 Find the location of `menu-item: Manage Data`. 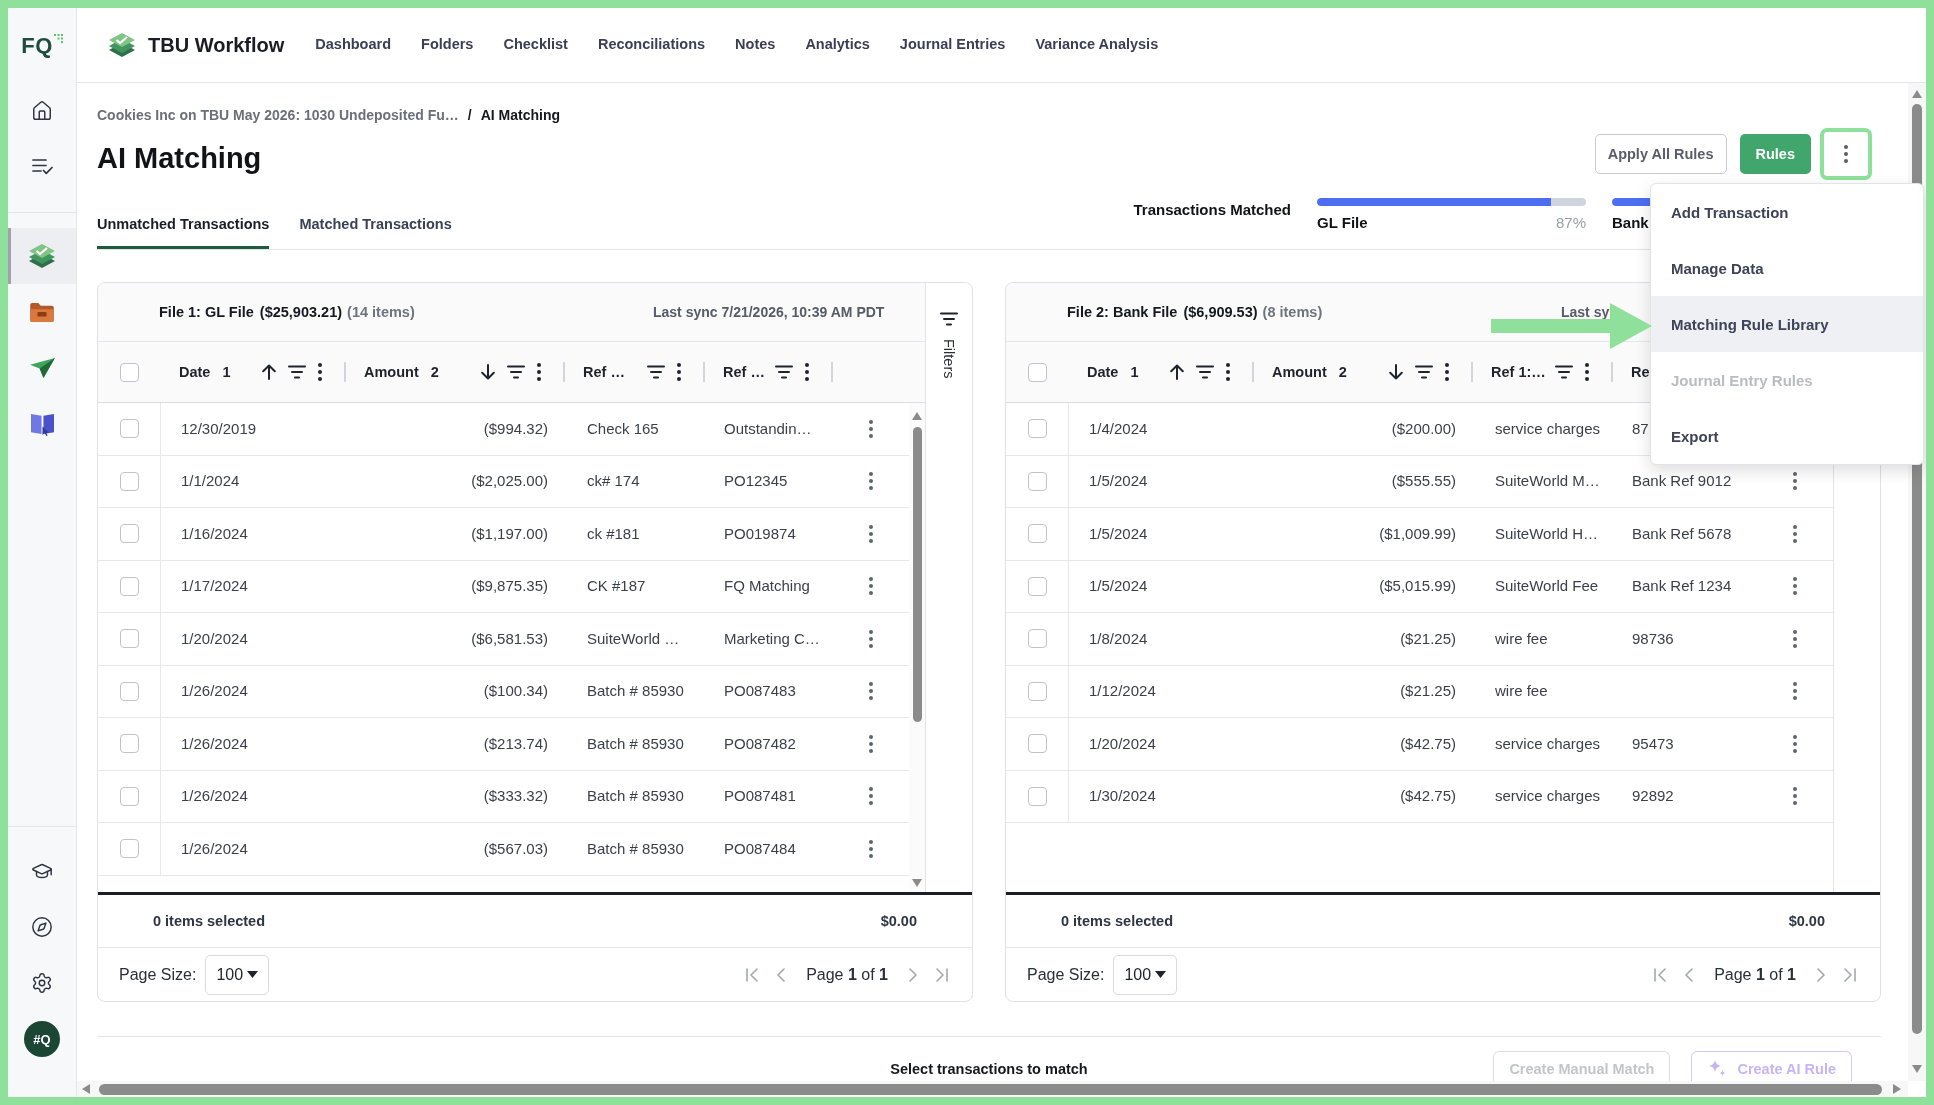

menu-item: Manage Data is located at coordinates (1787, 268).